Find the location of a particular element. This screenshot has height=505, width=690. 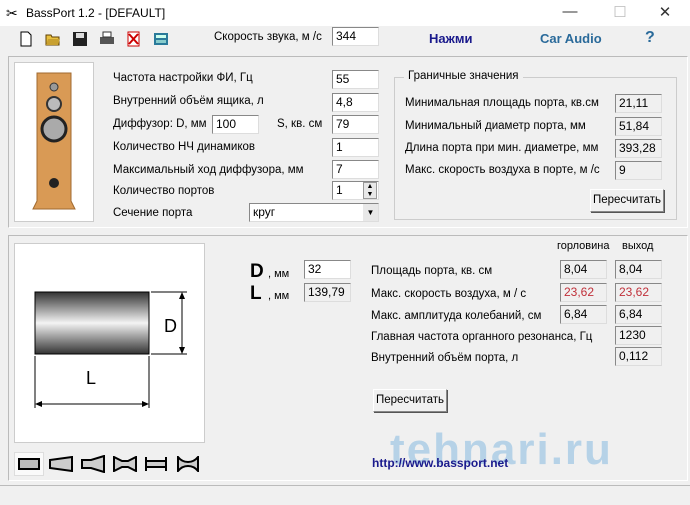

limit-label: Минимальный диаметр порта, мм is located at coordinates (495, 126).